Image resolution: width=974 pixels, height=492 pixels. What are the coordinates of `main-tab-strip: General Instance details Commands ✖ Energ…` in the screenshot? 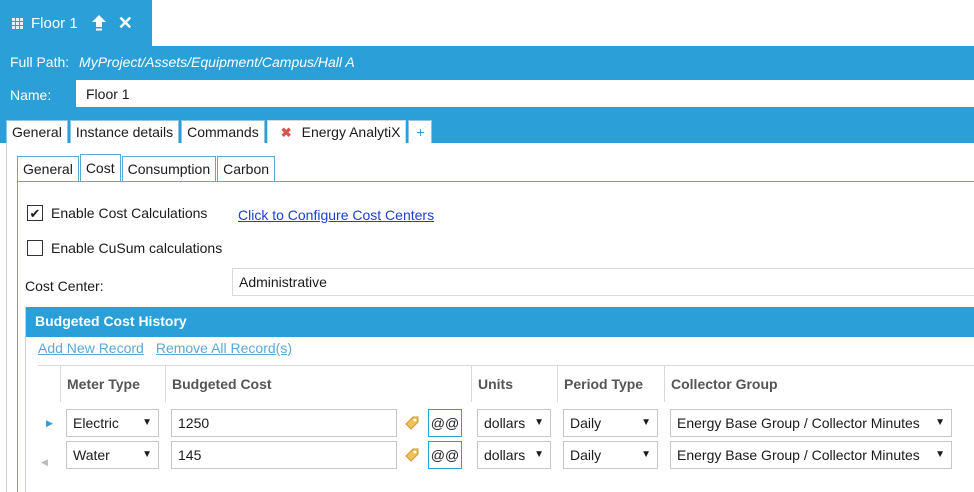 It's located at (220, 132).